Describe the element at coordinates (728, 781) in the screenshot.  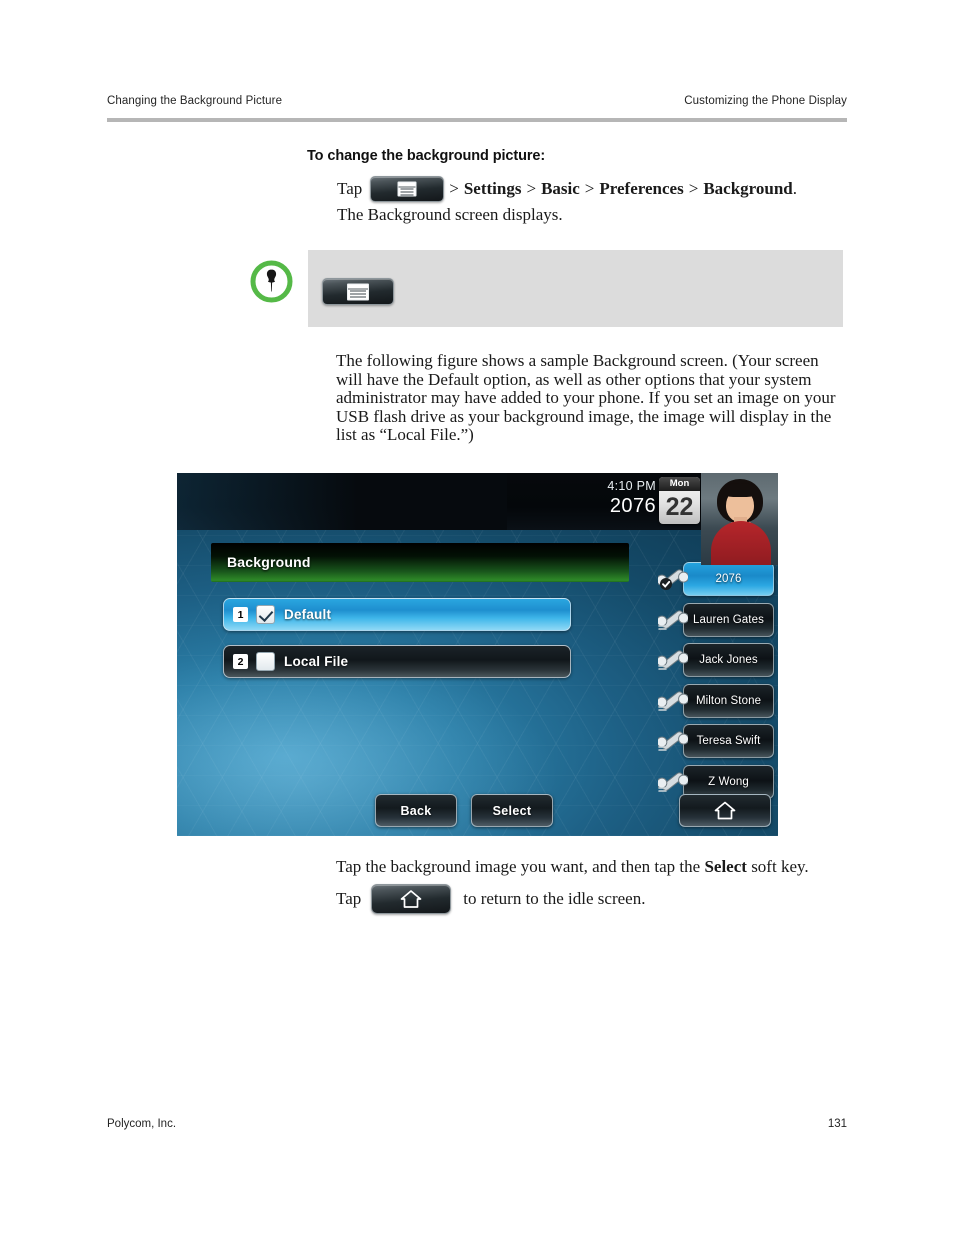
I see `line-key-label: Z Wong` at that location.